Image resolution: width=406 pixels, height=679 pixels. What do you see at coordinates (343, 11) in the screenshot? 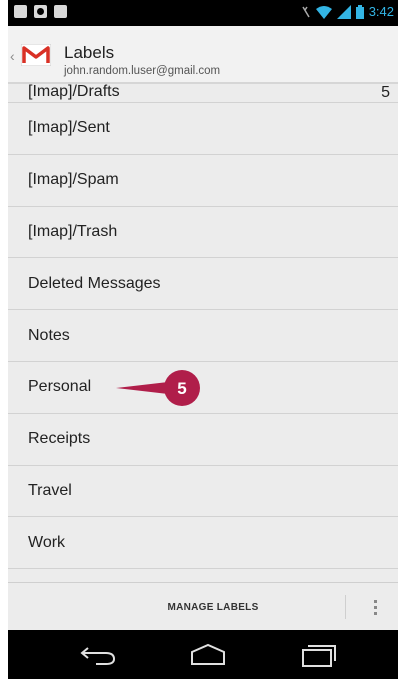
I see `signal-icon` at bounding box center [343, 11].